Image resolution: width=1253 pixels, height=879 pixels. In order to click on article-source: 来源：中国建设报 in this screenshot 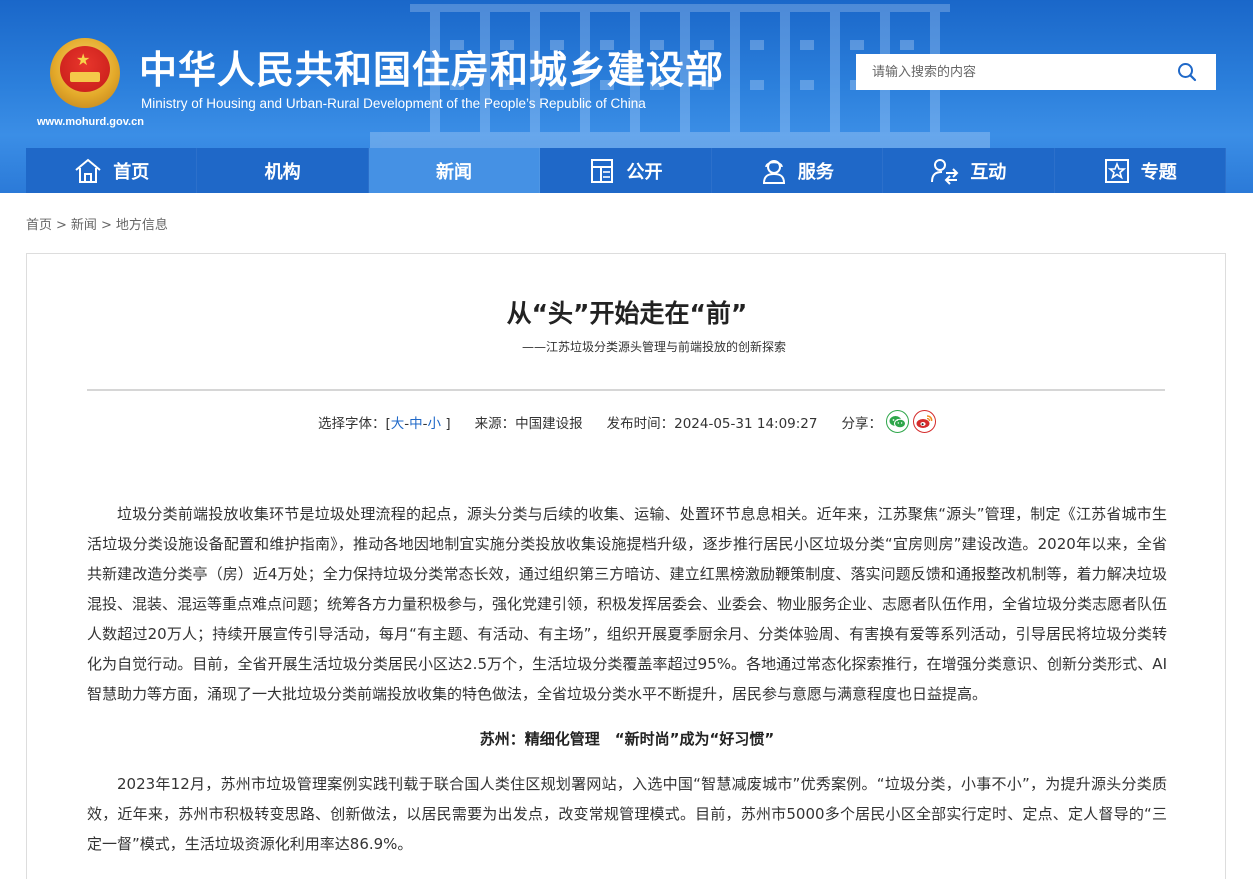, I will do `click(528, 423)`.